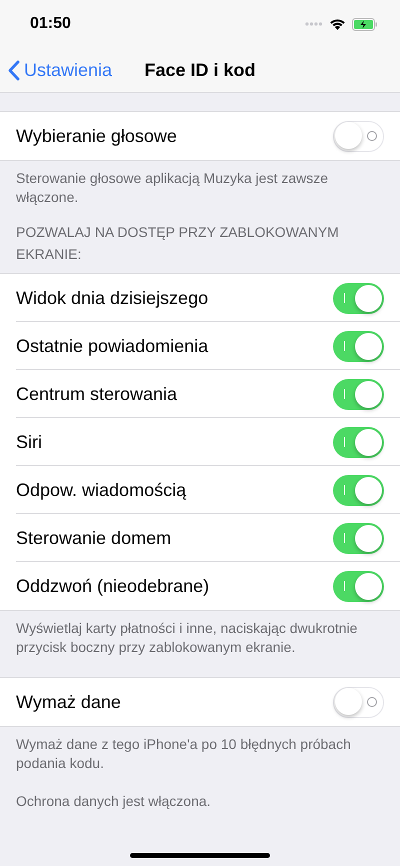 Image resolution: width=400 pixels, height=866 pixels. What do you see at coordinates (97, 394) in the screenshot?
I see `setting-label: Centrum sterowania` at bounding box center [97, 394].